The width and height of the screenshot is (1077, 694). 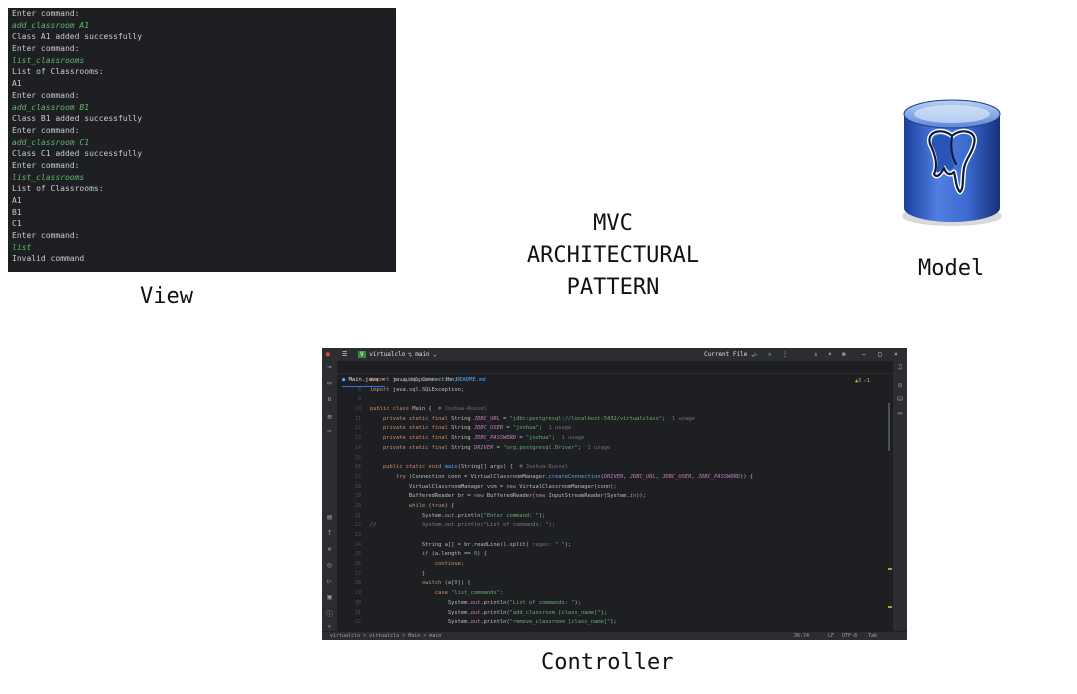 What do you see at coordinates (613, 255) in the screenshot?
I see `title-line: ARCHITECTURAL` at bounding box center [613, 255].